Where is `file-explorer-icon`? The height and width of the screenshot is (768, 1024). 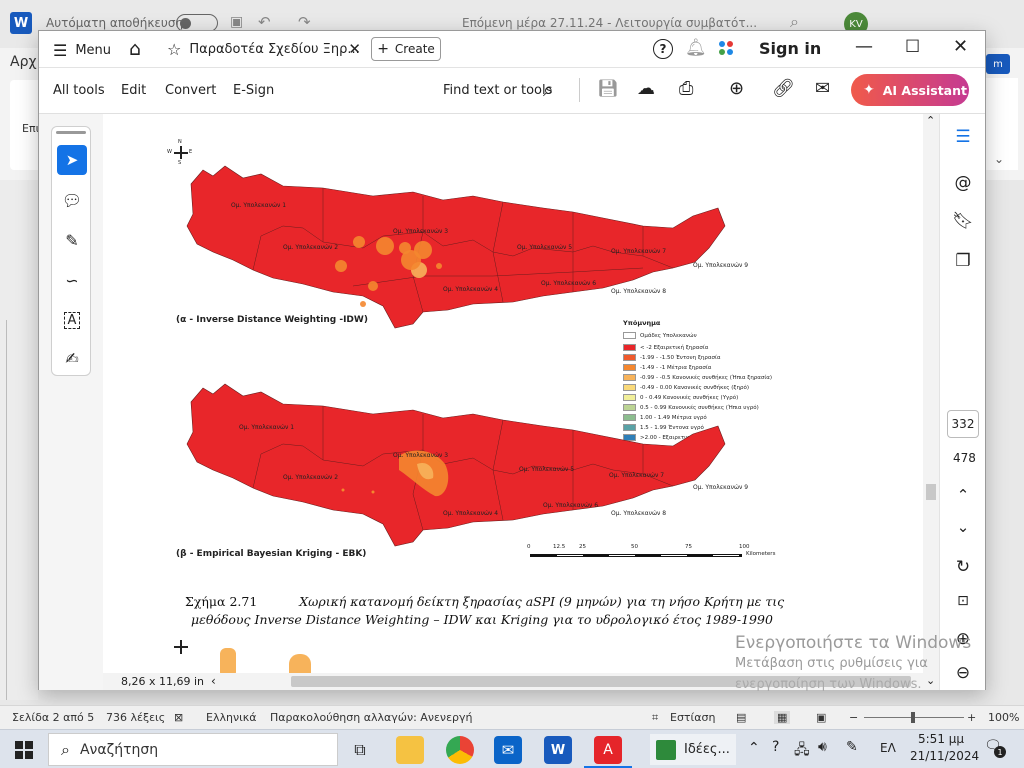
file-explorer-icon is located at coordinates (410, 750).